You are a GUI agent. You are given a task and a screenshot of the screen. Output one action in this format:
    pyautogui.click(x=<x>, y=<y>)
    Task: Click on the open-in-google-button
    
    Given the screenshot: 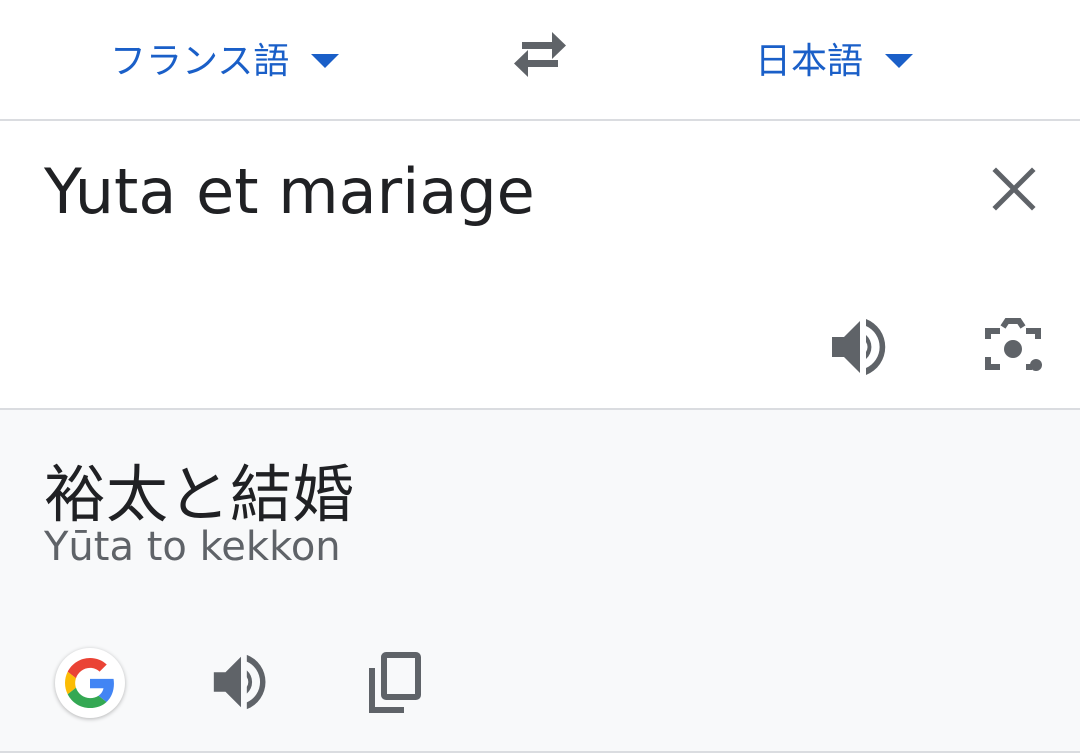 What is the action you would take?
    pyautogui.click(x=90, y=683)
    